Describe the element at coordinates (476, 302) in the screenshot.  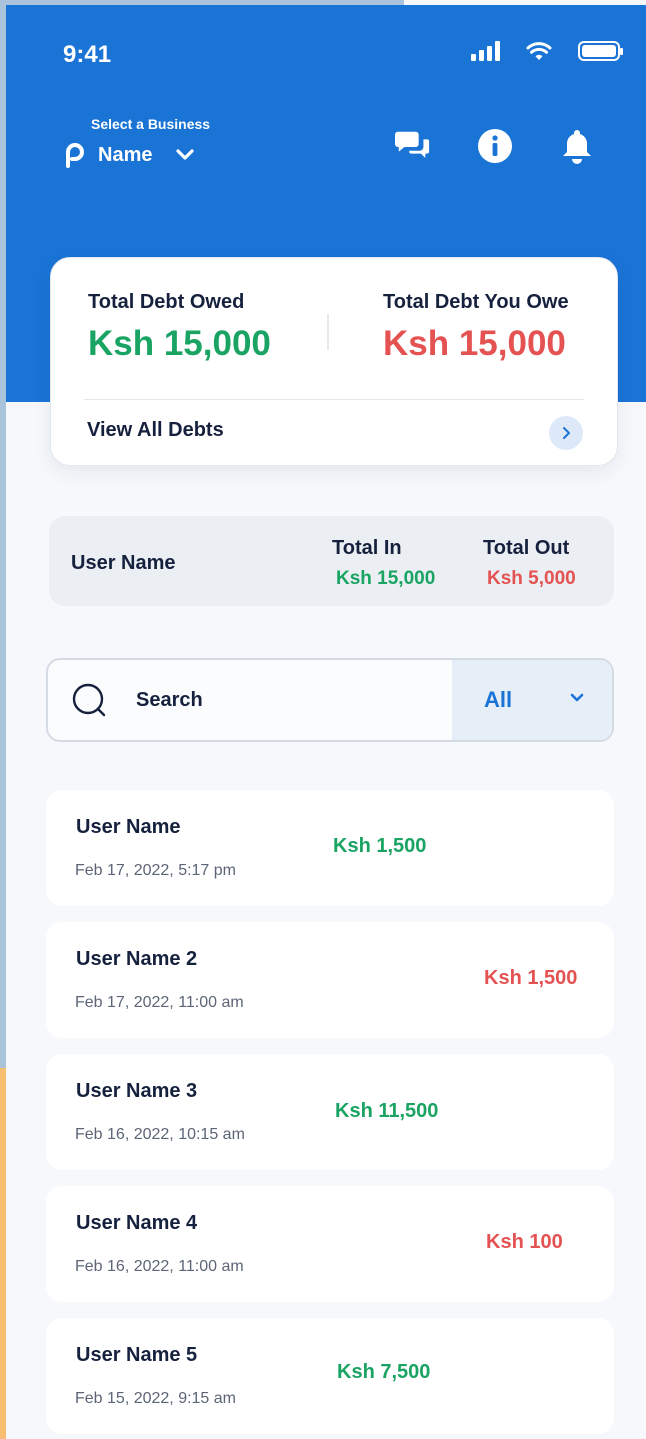
I see `debt-you-owe-label: Total Debt You Owe` at that location.